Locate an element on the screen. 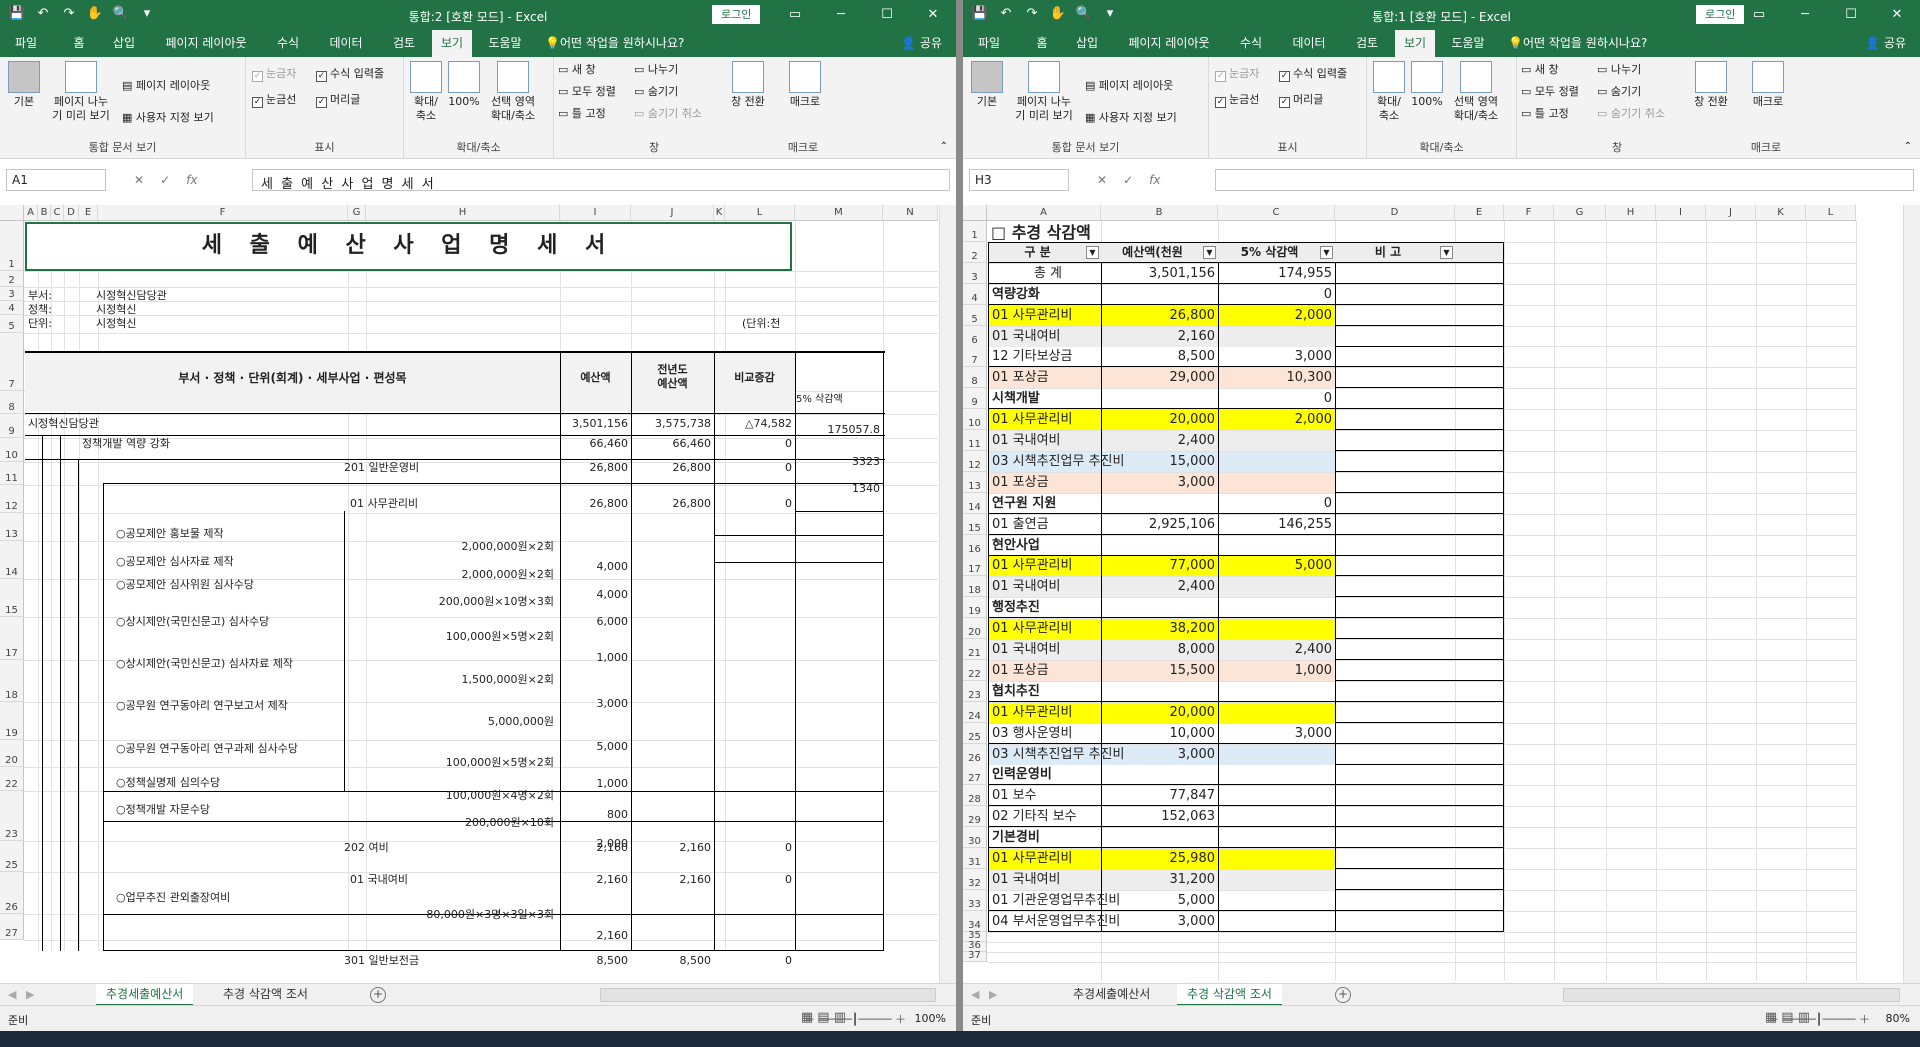  tab-보기: 보기 is located at coordinates (1415, 43).